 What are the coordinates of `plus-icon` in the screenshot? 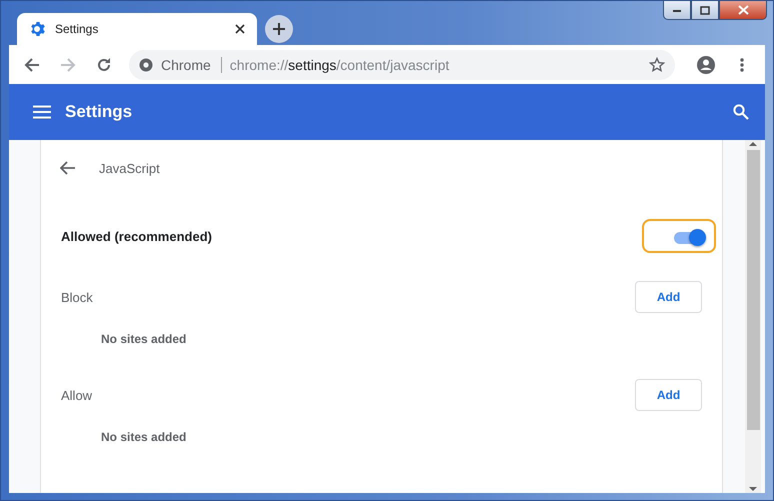 It's located at (279, 29).